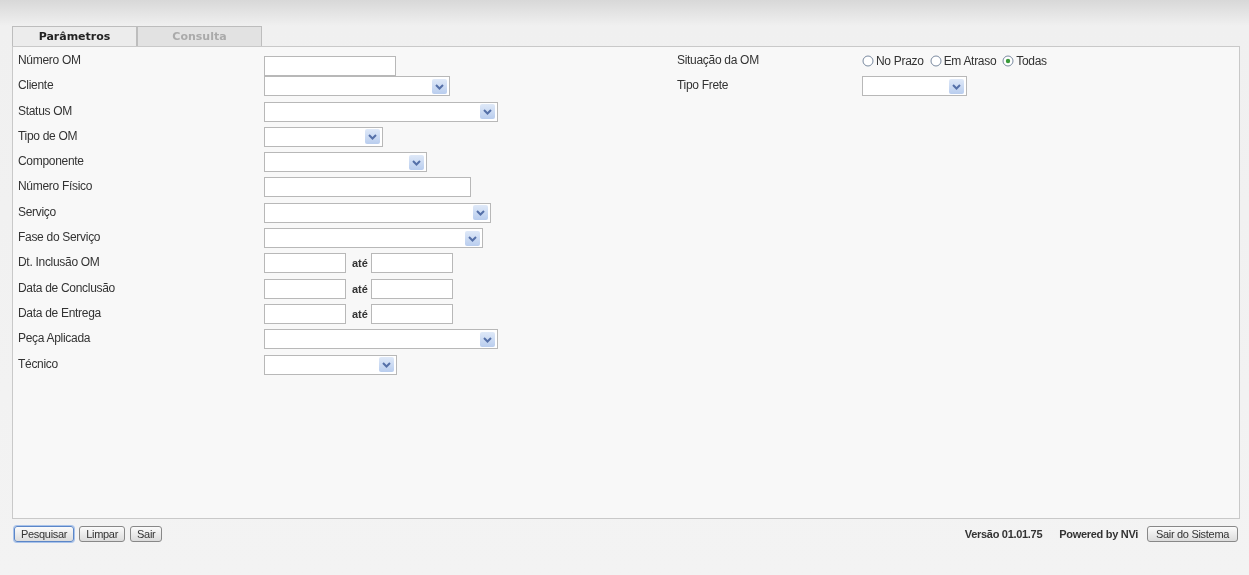 The image size is (1249, 575). What do you see at coordinates (146, 534) in the screenshot?
I see `action-button: Sair` at bounding box center [146, 534].